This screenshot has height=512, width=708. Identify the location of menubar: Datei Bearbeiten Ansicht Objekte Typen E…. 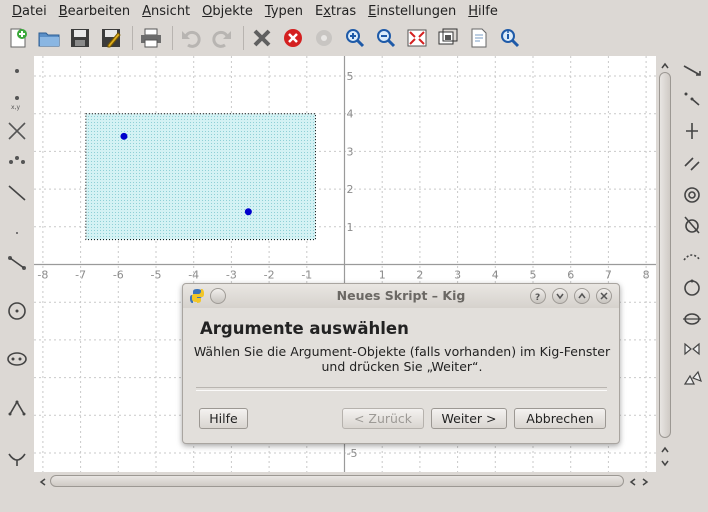
(354, 11).